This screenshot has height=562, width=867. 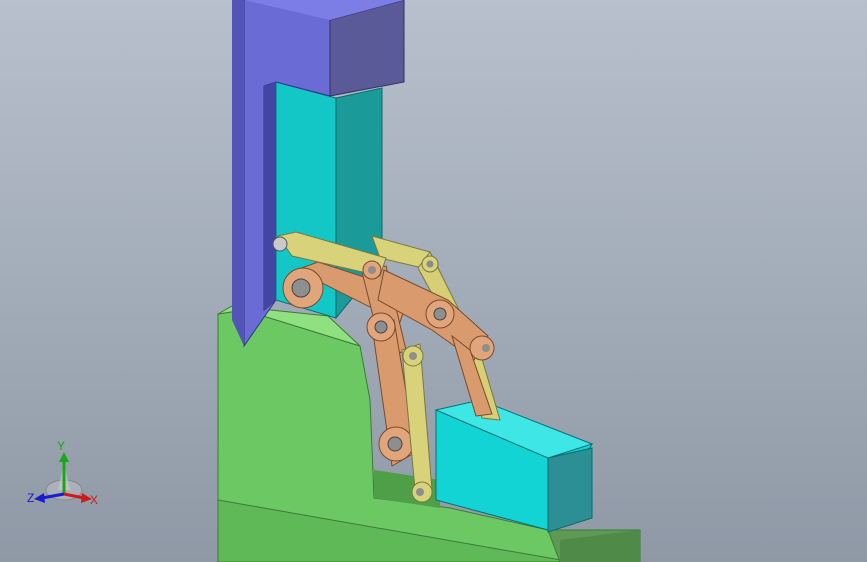 What do you see at coordinates (31, 498) in the screenshot?
I see `z-axis-label: Z` at bounding box center [31, 498].